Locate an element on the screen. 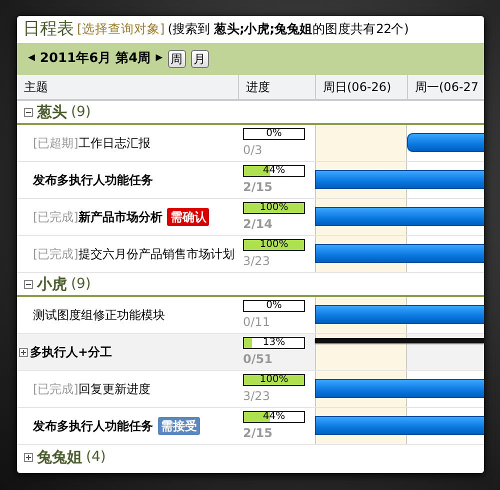  task-title: 回复更新进度 is located at coordinates (114, 389).